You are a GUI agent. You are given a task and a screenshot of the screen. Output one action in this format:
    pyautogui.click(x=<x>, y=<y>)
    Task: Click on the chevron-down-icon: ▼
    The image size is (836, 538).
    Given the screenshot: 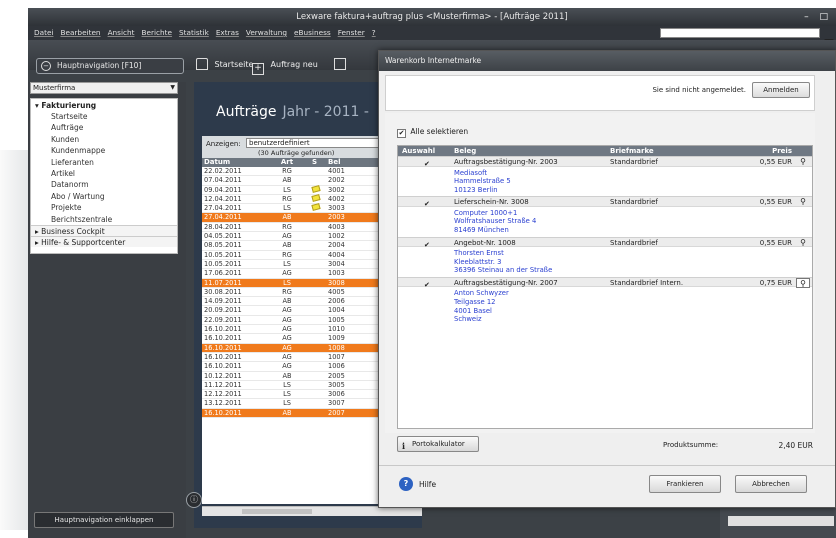 What is the action you would take?
    pyautogui.click(x=172, y=87)
    